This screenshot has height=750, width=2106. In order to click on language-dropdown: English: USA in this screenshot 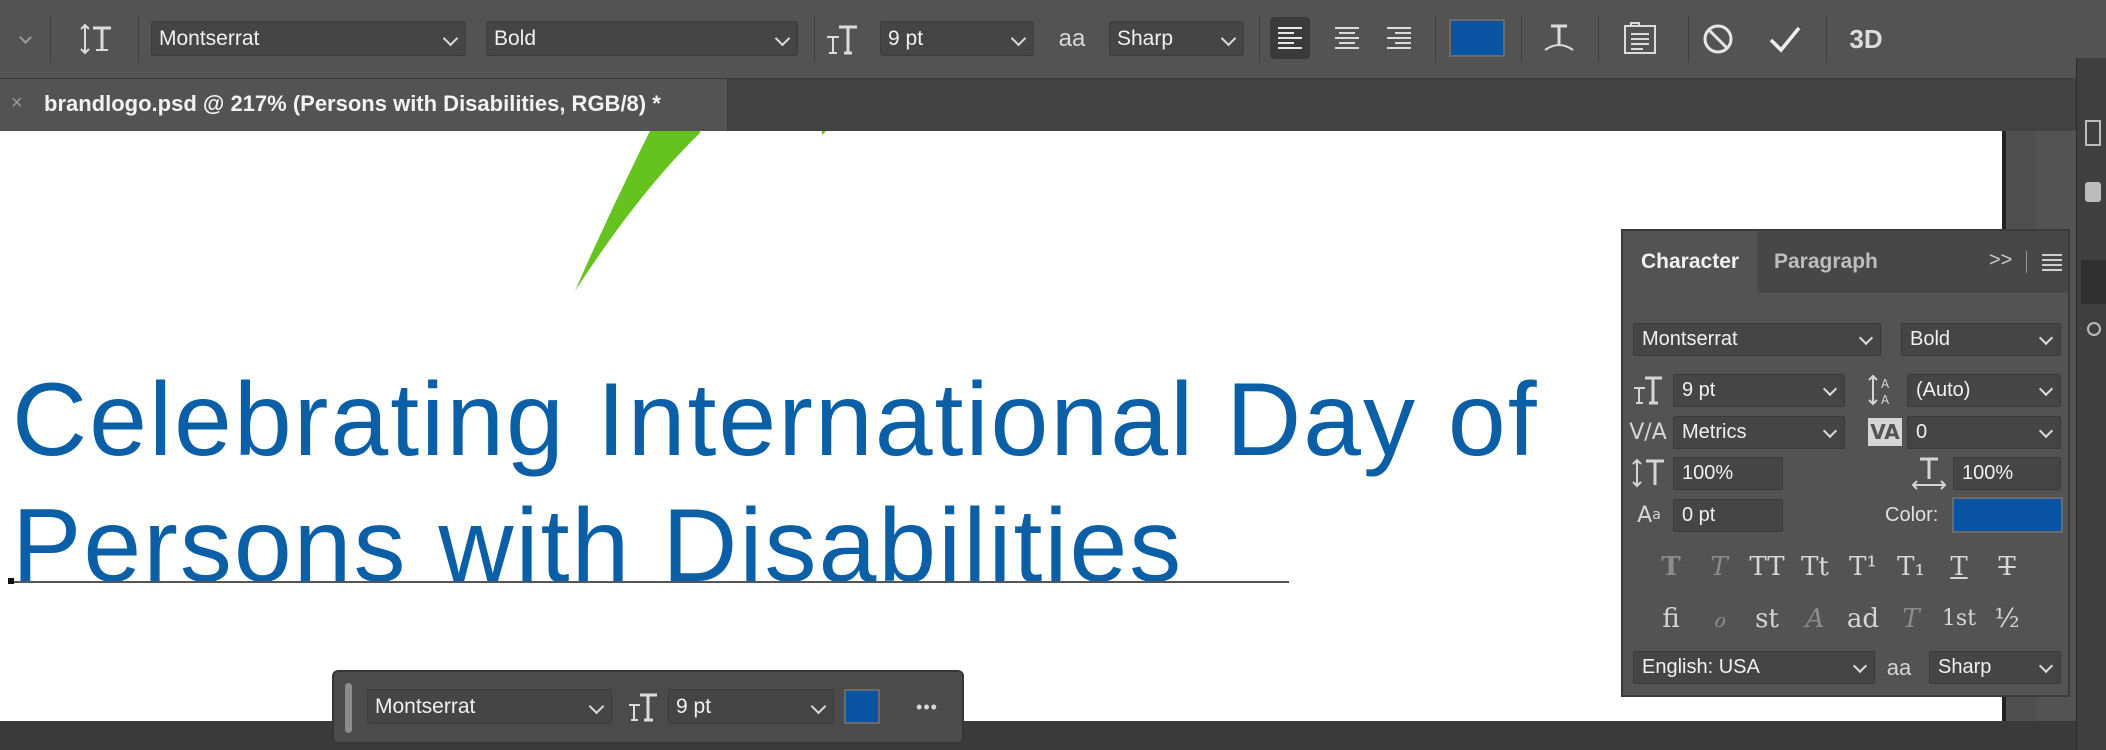, I will do `click(1754, 667)`.